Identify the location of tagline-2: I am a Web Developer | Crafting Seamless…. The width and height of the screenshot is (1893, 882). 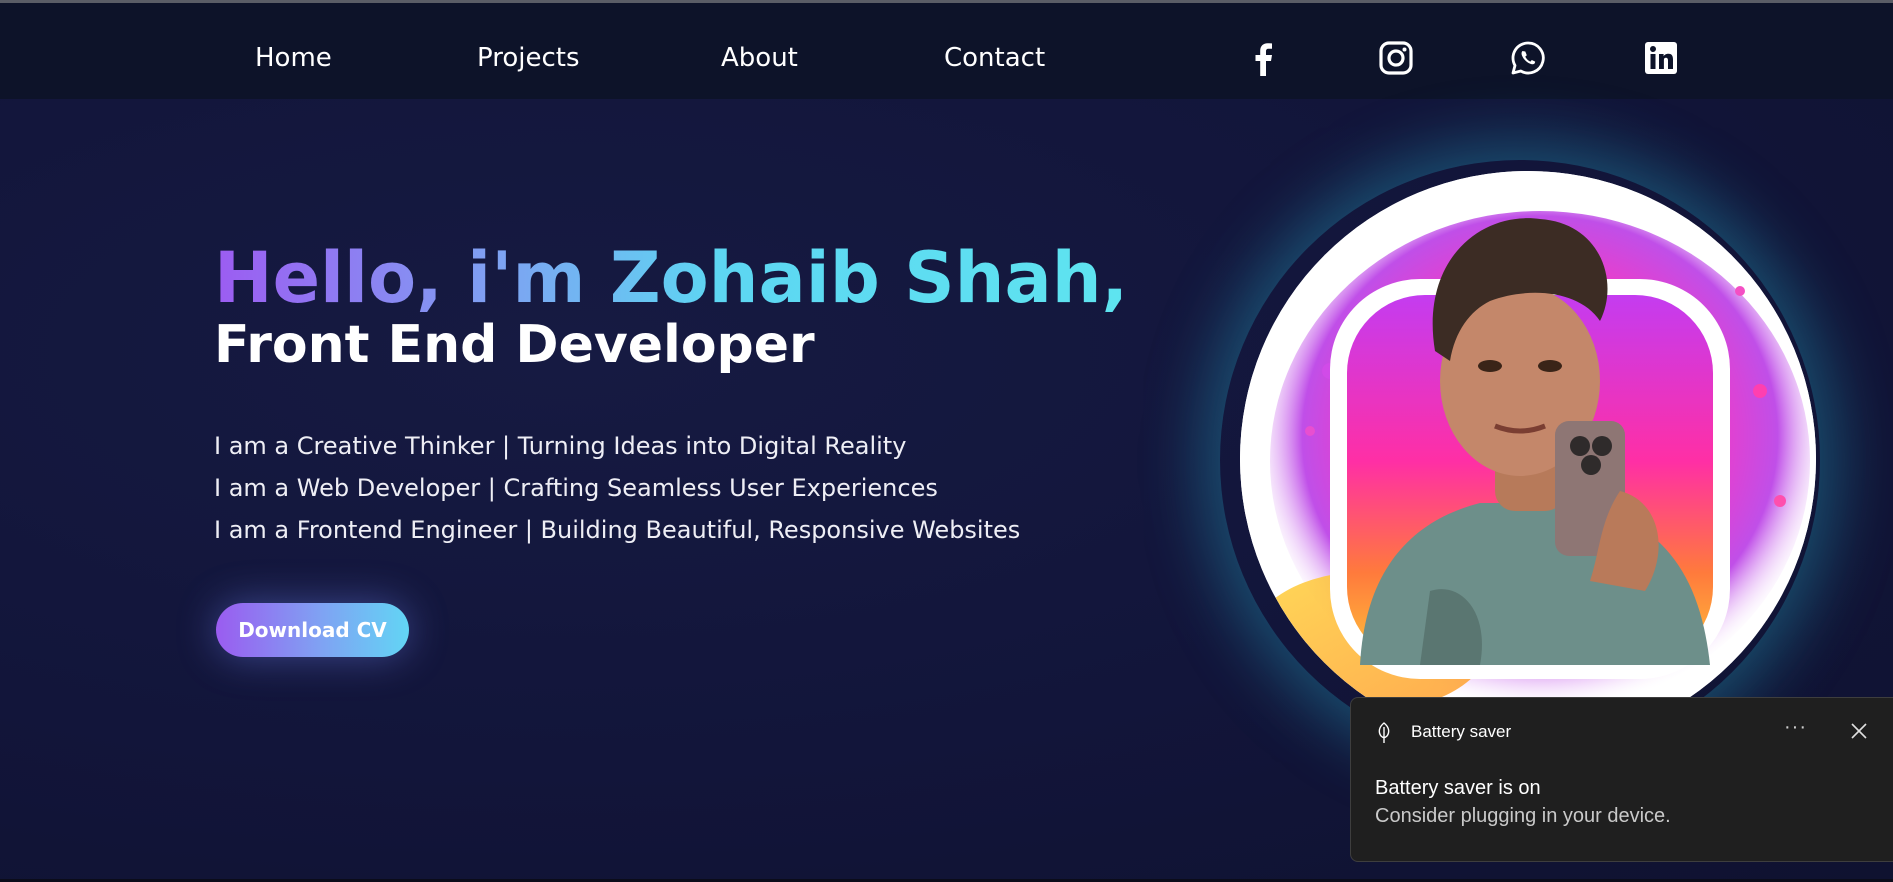
(576, 488).